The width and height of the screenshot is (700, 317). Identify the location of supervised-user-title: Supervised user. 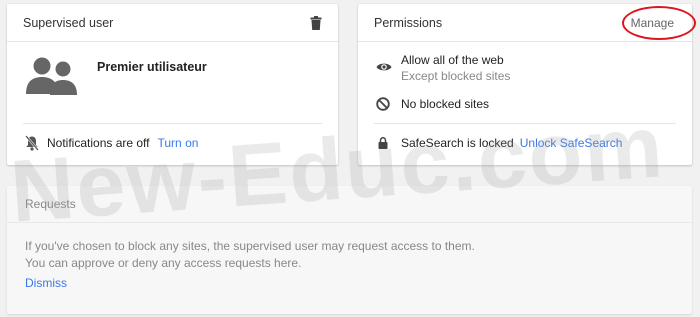
(68, 22).